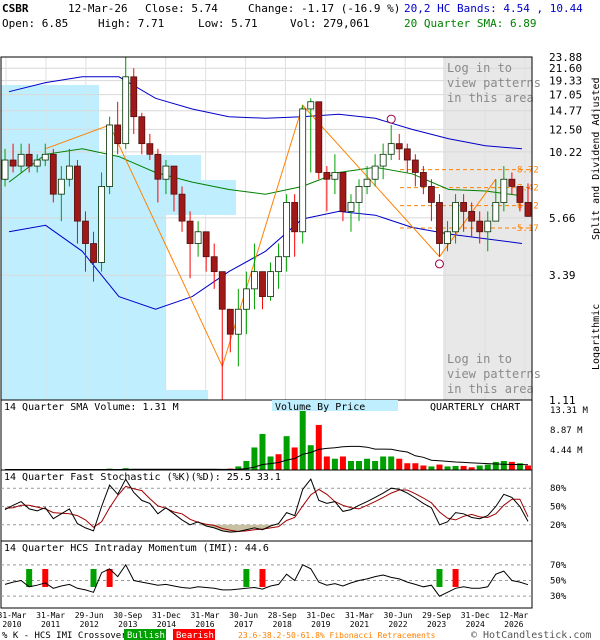 This screenshot has width=600, height=640. Describe the element at coordinates (531, 635) in the screenshot. I see `copyright: © HotCandlestick.com` at that location.